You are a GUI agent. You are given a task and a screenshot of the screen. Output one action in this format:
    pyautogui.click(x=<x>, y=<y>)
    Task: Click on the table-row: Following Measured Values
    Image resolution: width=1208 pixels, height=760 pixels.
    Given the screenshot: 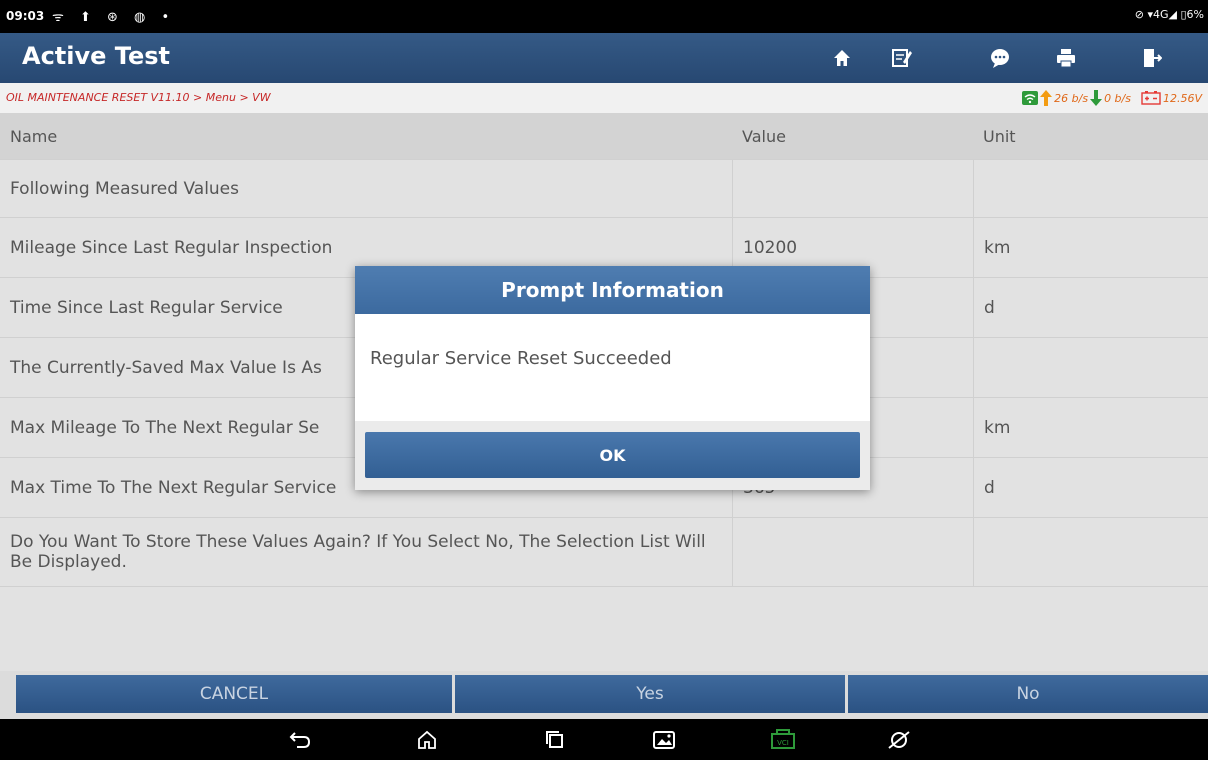 What is the action you would take?
    pyautogui.click(x=604, y=189)
    